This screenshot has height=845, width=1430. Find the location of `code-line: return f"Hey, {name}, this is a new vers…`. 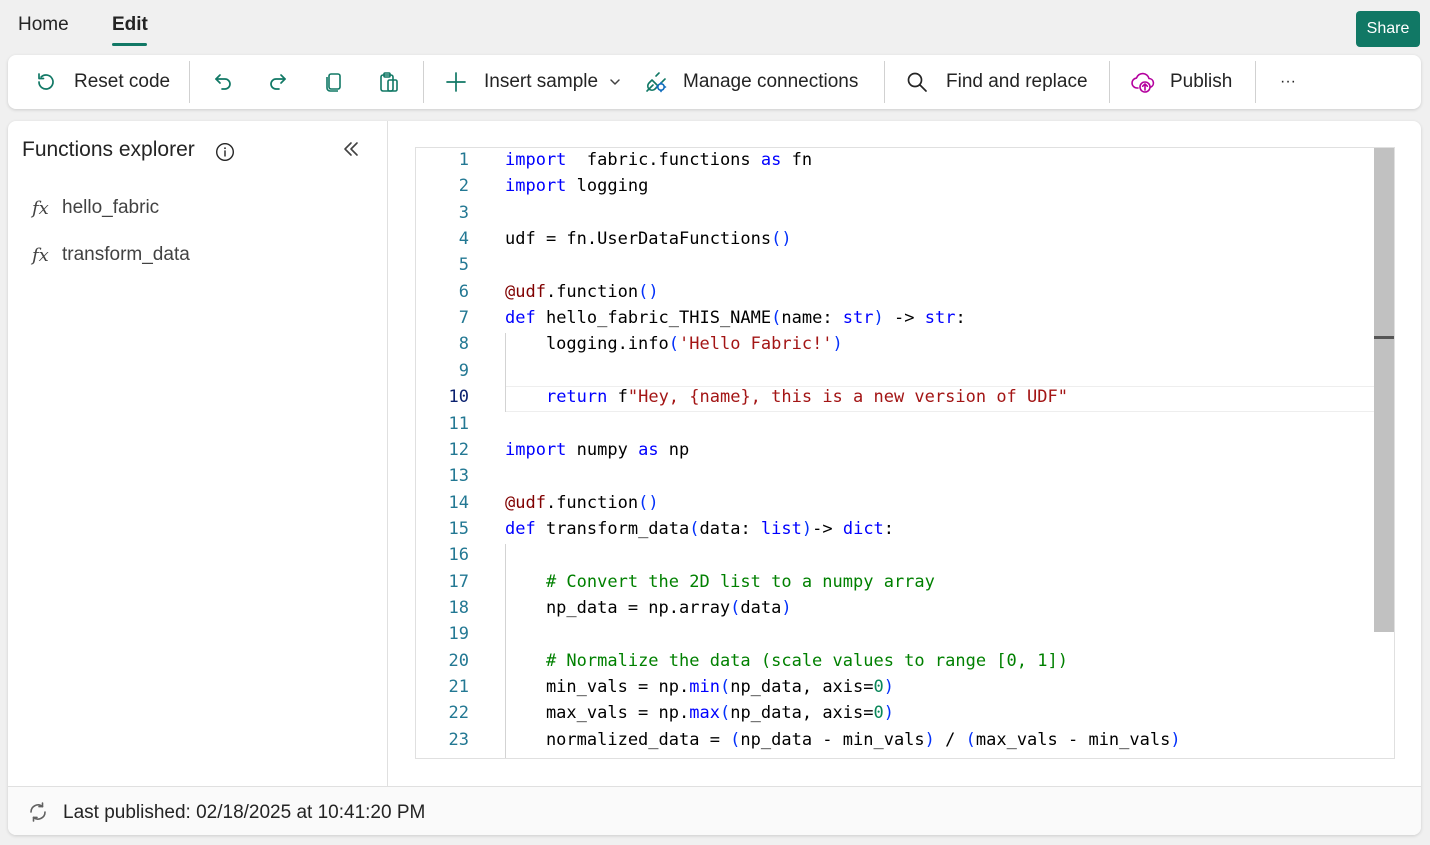

code-line: return f"Hey, {name}, this is a new vers… is located at coordinates (806, 397).